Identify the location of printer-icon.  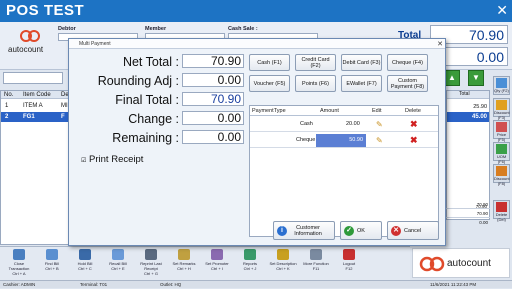
(151, 254).